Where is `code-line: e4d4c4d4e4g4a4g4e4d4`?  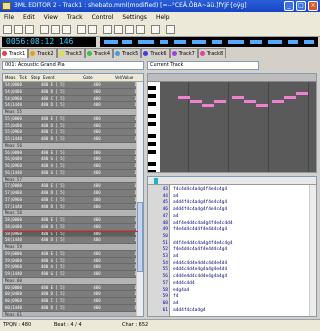 code-line: e4d4c4d4e4g4a4g4e4d4 is located at coordinates (200, 269).